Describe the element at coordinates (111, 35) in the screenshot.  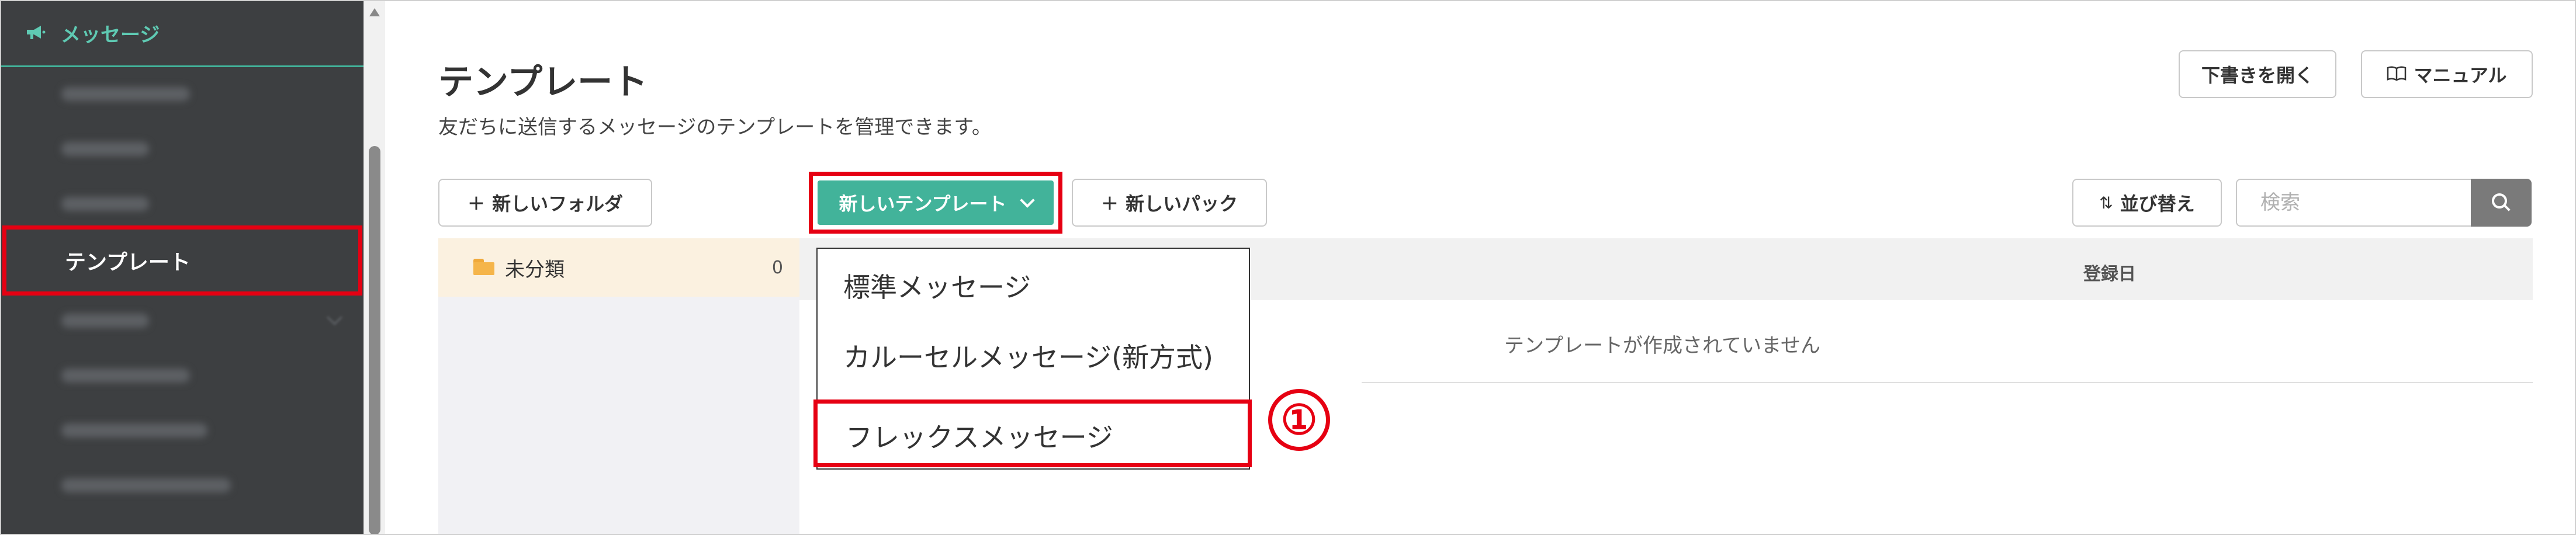
I see `sidebar-section-label: メッセージ` at that location.